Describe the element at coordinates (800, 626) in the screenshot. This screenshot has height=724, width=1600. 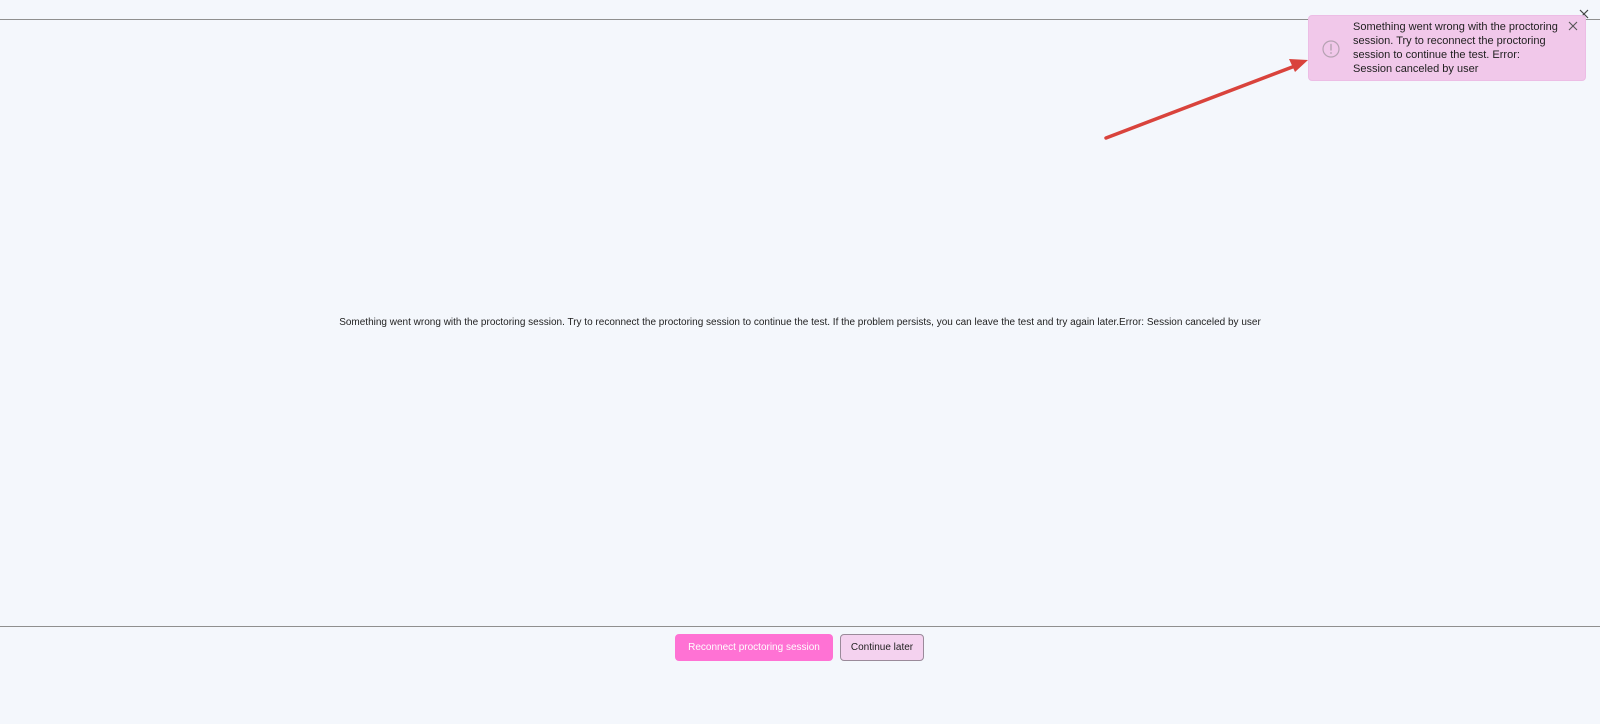
I see `bottom-divider` at that location.